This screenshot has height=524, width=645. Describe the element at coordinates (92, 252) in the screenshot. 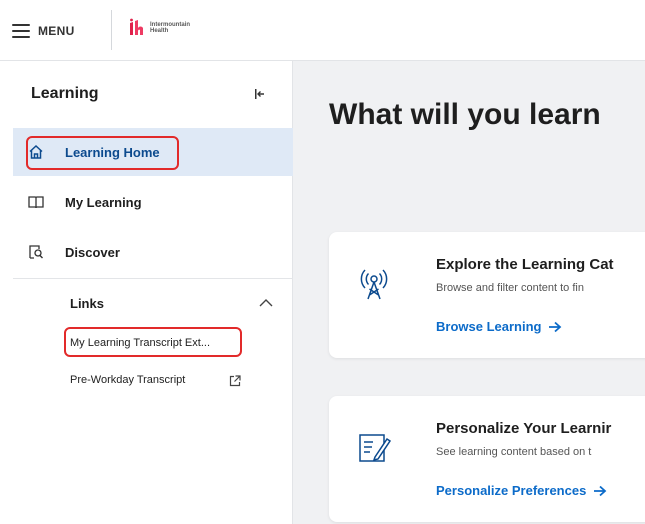

I see `sidebar-item-label: Discover` at that location.